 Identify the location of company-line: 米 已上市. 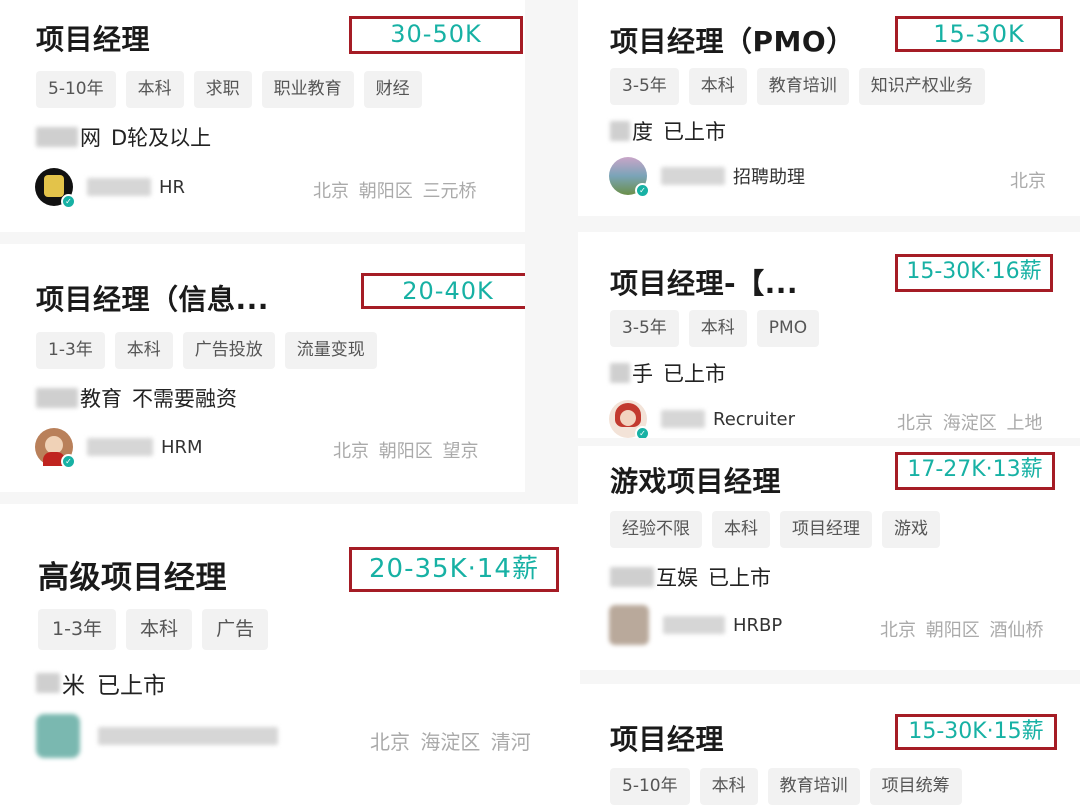
(101, 683).